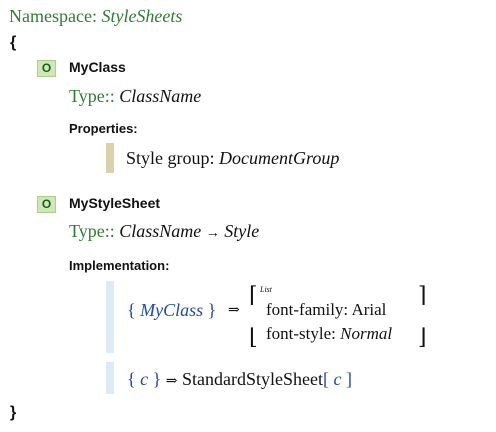 The width and height of the screenshot is (496, 432). I want to click on type-declaration: Type:: ClassName, so click(135, 96).